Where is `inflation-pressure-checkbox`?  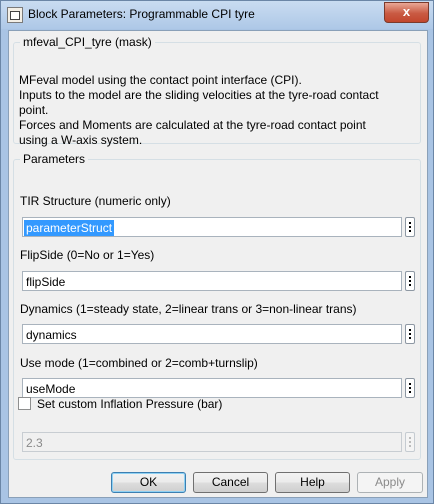 inflation-pressure-checkbox is located at coordinates (24, 403).